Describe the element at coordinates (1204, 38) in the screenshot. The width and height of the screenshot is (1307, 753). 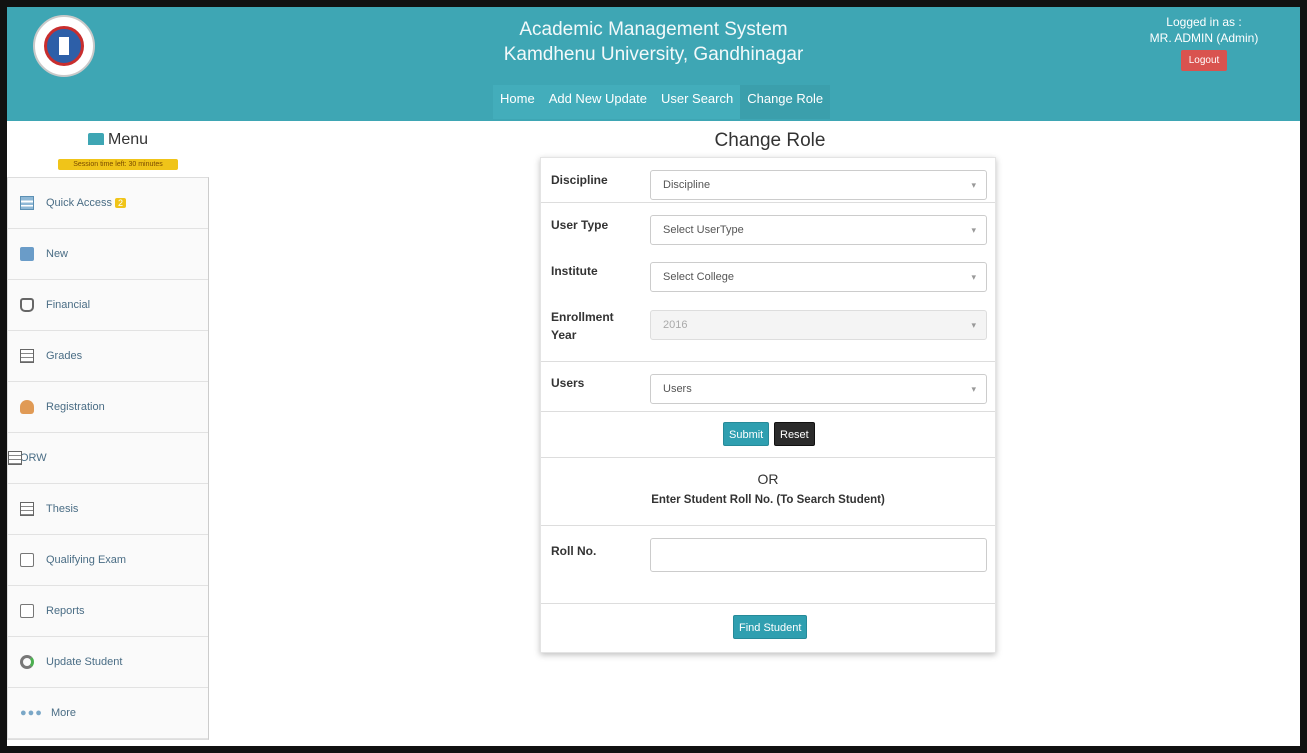
I see `logged-in-user: MR. ADMIN (Admin)` at that location.